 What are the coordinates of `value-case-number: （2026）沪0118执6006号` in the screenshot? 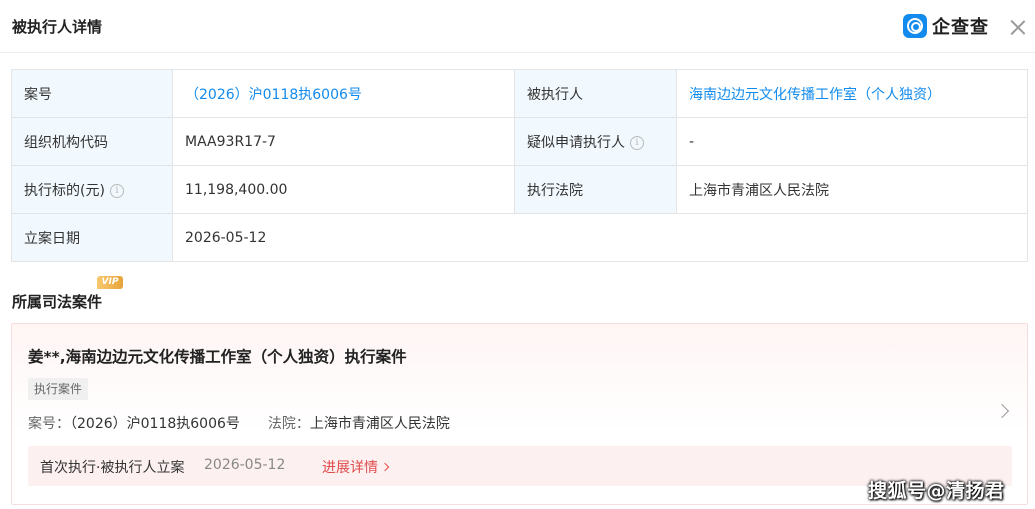 It's located at (343, 93).